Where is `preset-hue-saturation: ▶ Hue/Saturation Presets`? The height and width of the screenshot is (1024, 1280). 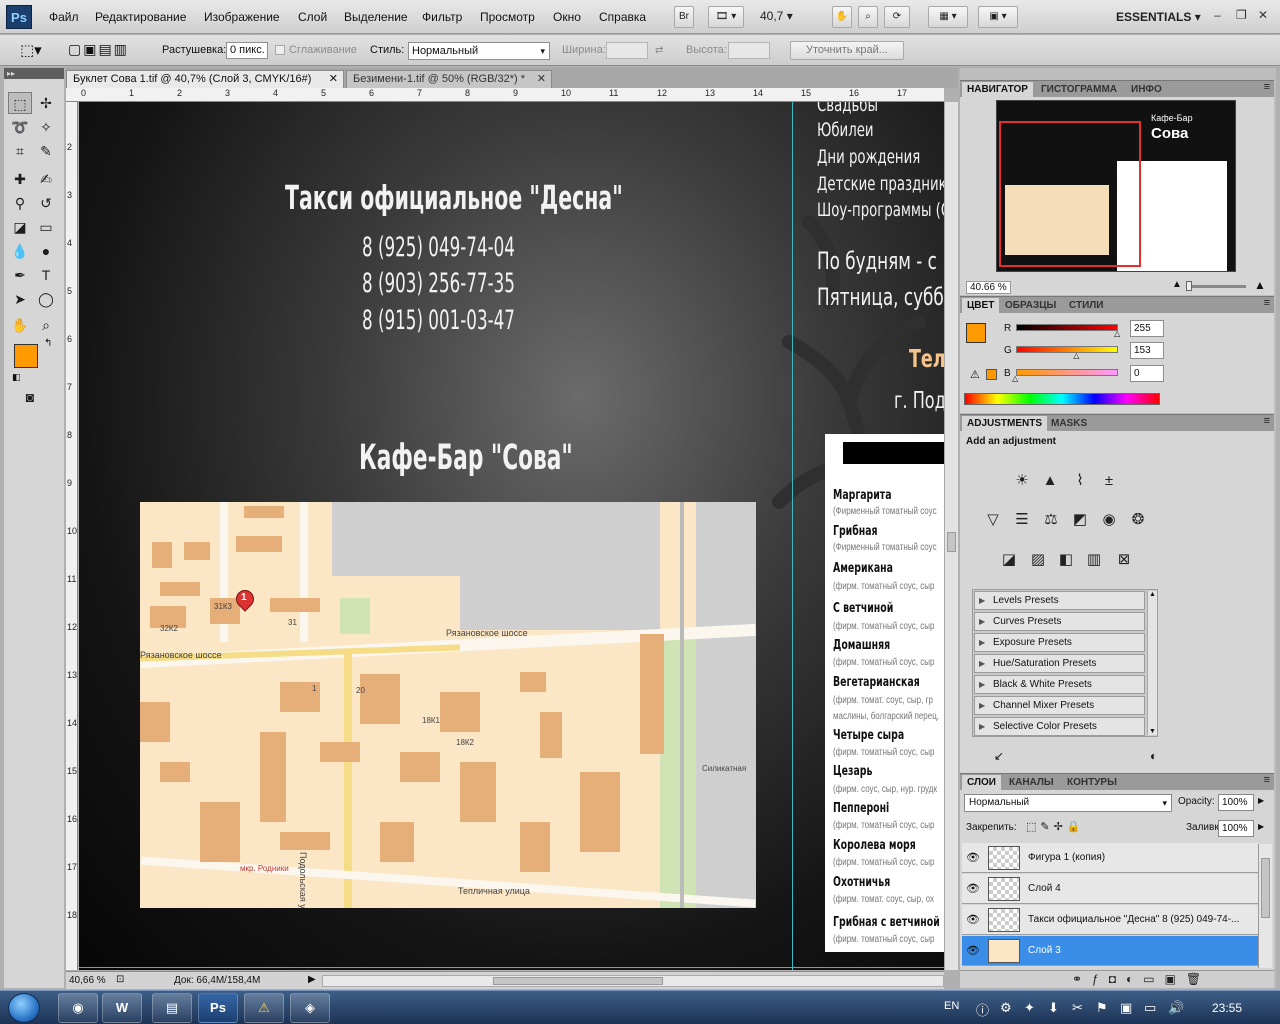 preset-hue-saturation: ▶ Hue/Saturation Presets is located at coordinates (1059, 663).